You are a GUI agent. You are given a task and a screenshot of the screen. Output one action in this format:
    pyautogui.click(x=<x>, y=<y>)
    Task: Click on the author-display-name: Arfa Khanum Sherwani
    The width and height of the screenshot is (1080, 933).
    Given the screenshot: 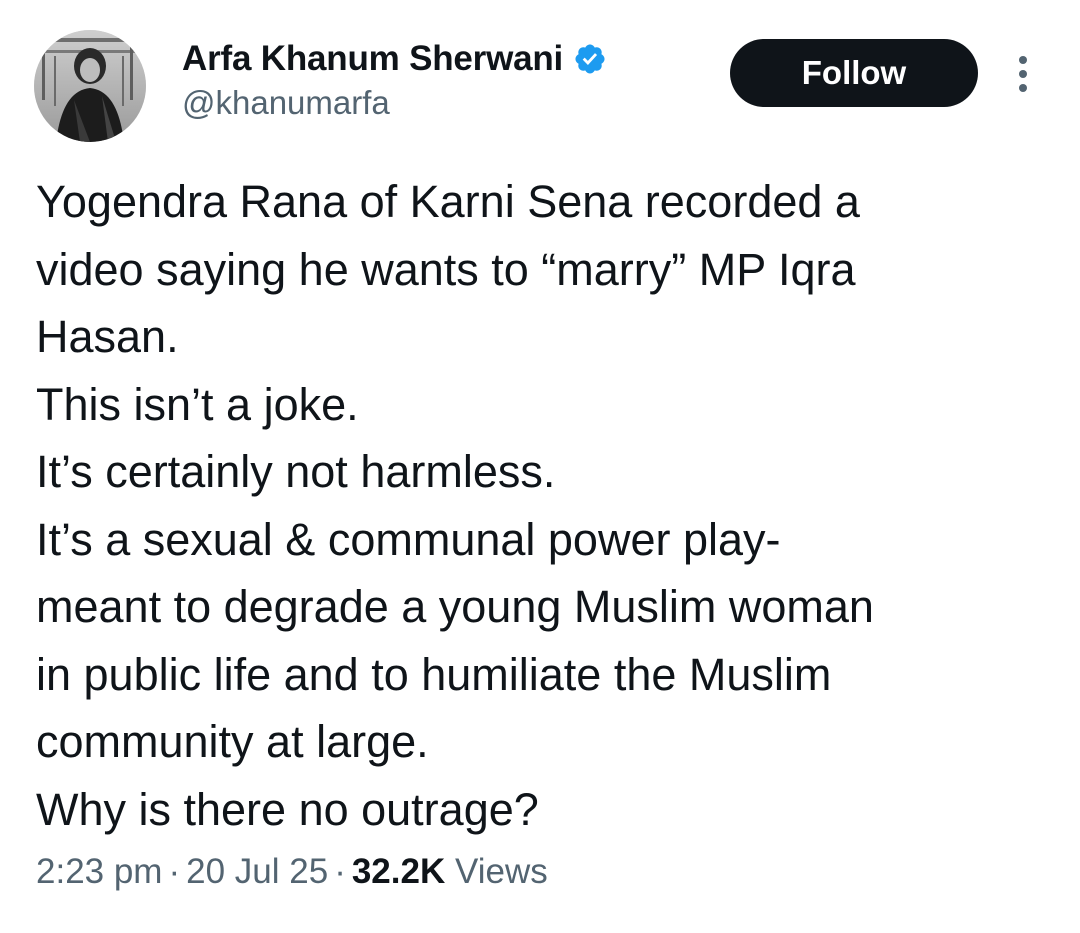 What is the action you would take?
    pyautogui.click(x=372, y=59)
    